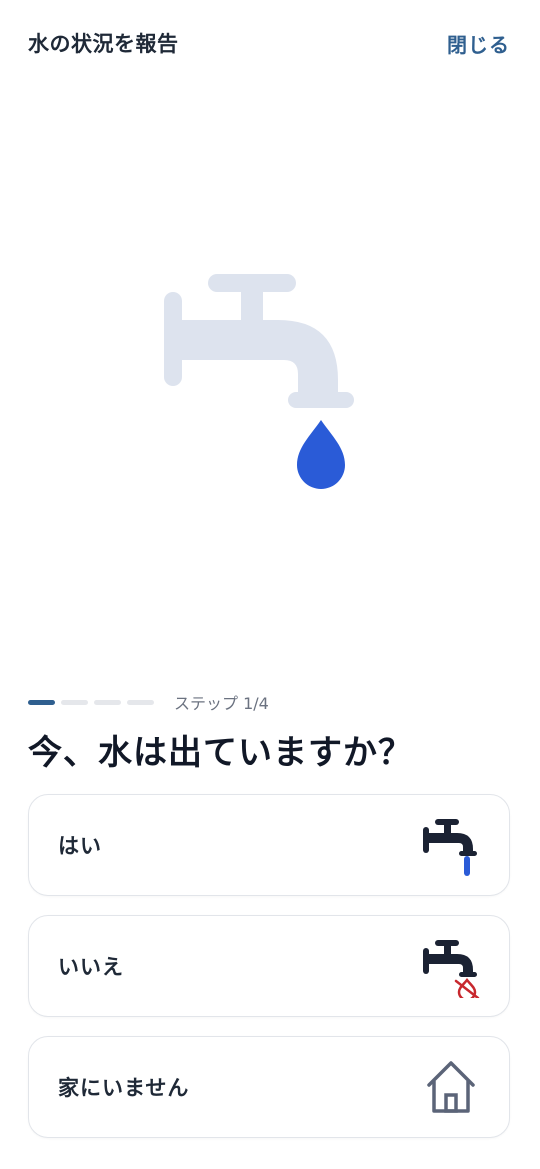 This screenshot has width=540, height=1169. Describe the element at coordinates (451, 1087) in the screenshot. I see `house-icon` at that location.